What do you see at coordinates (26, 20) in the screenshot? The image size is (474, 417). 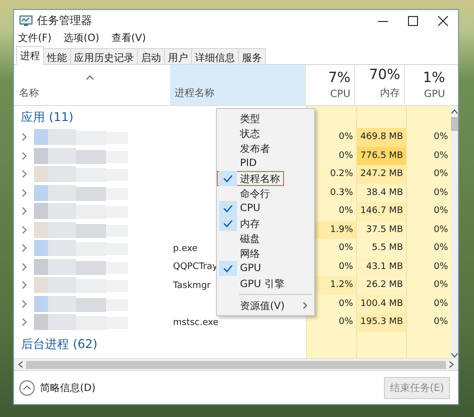 I see `monitor-icon` at bounding box center [26, 20].